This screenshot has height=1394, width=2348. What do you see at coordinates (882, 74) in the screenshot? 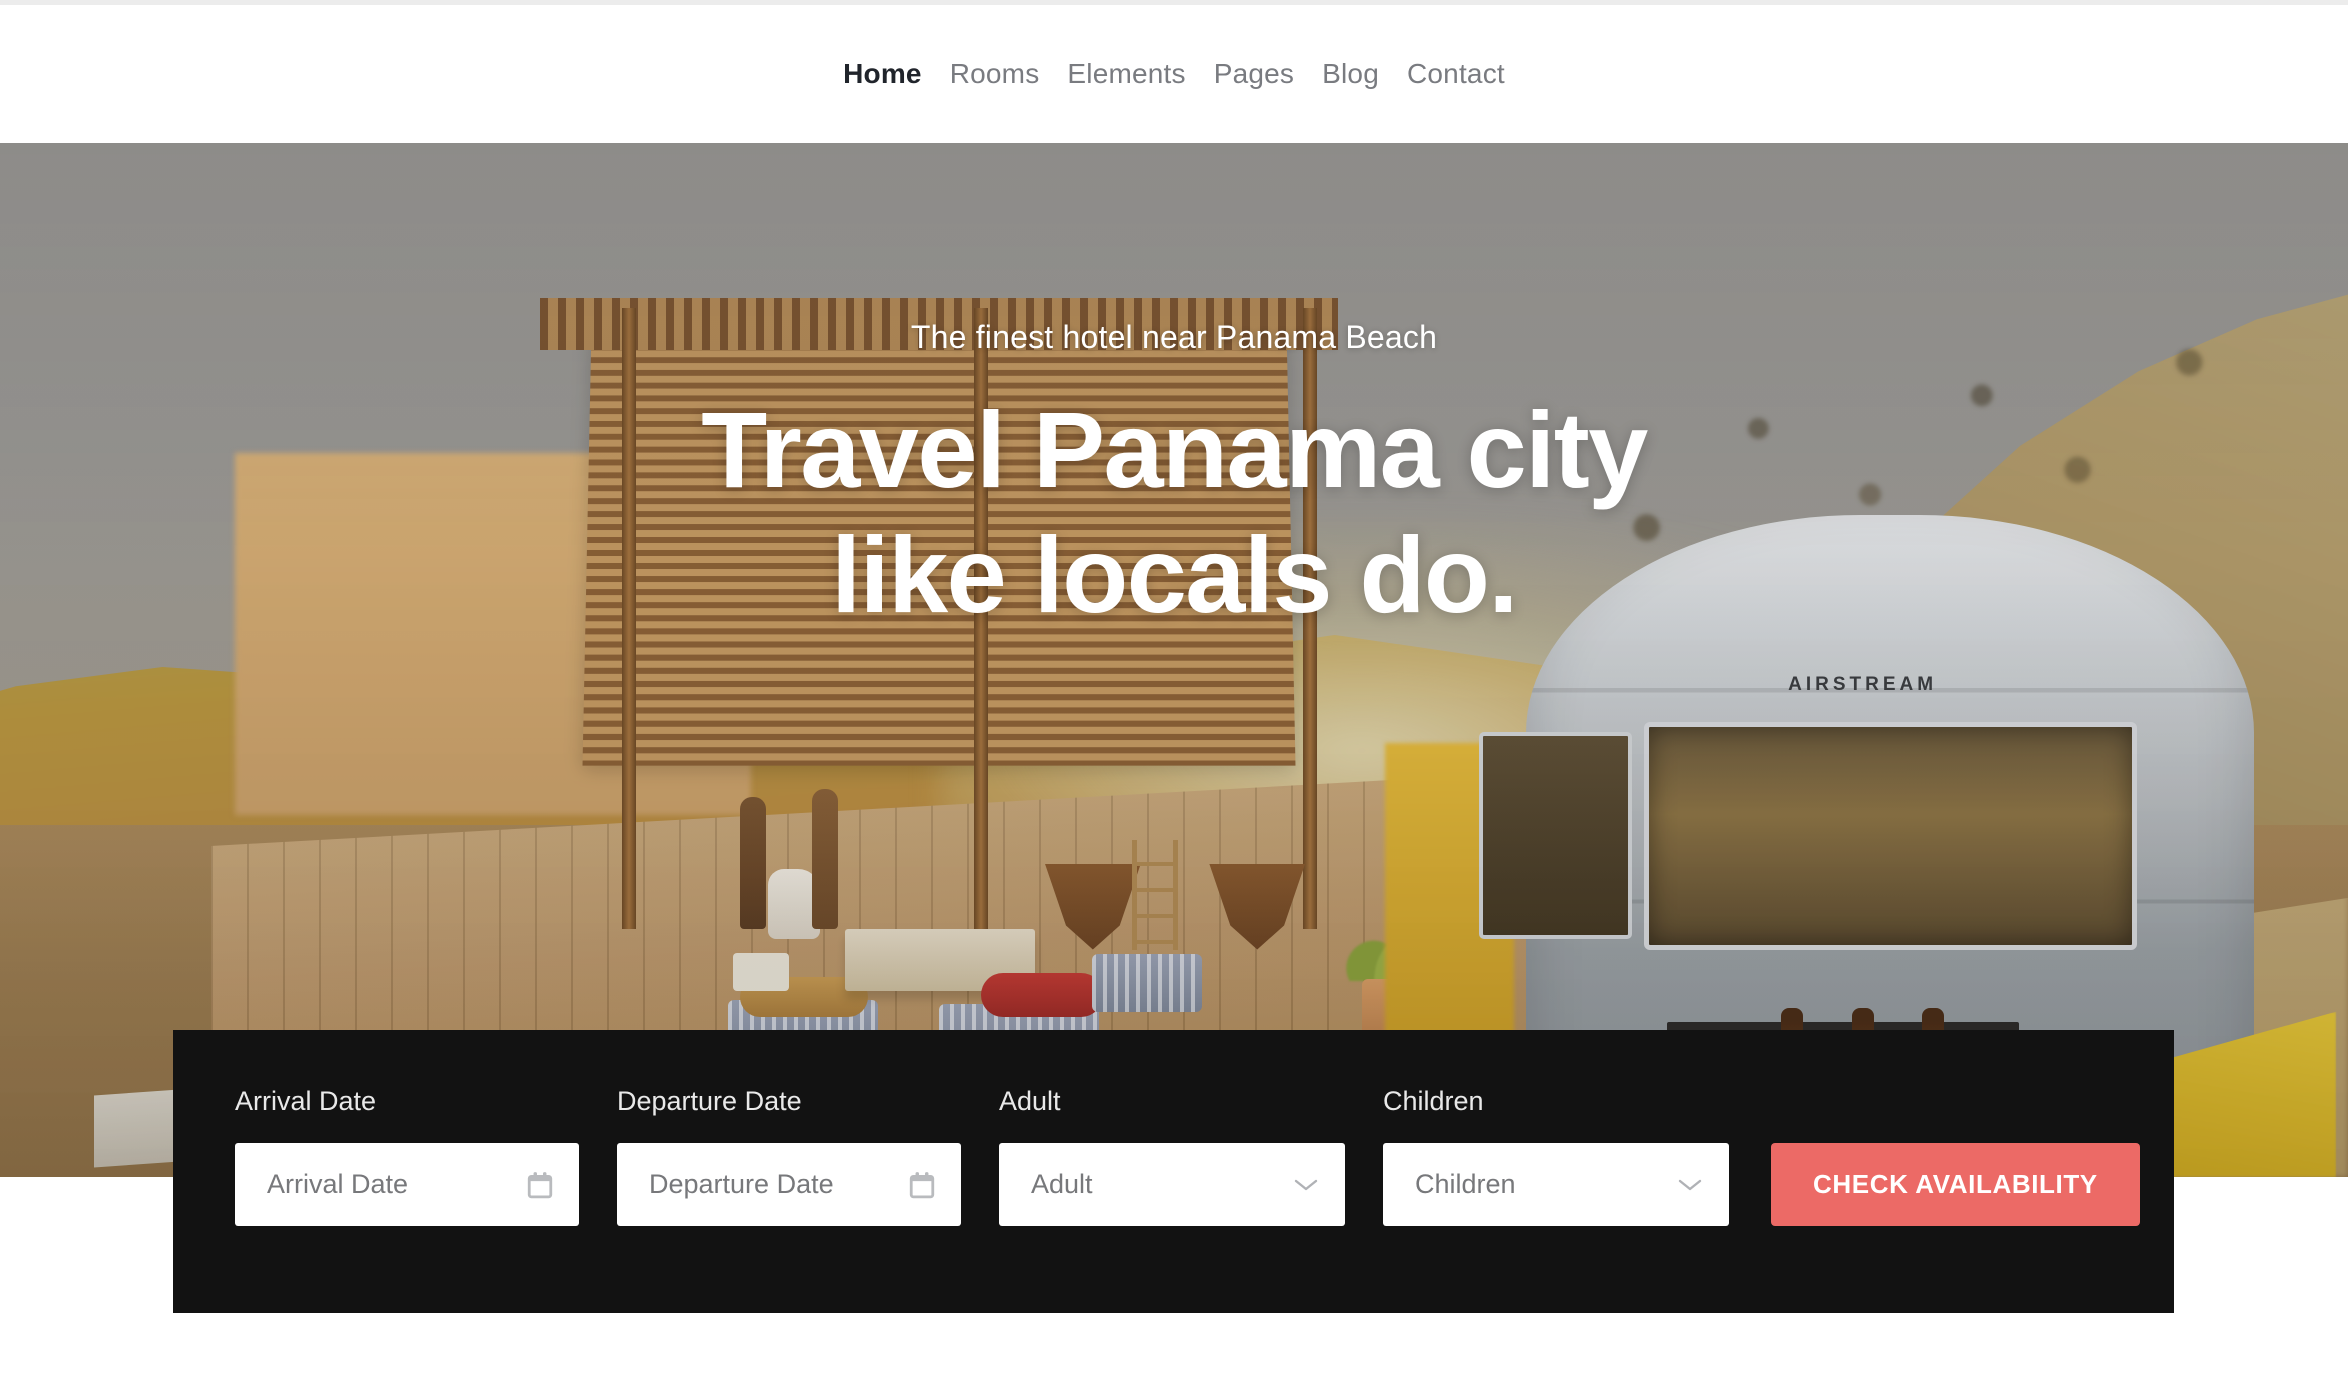
I see `nav-item-home: Home` at bounding box center [882, 74].